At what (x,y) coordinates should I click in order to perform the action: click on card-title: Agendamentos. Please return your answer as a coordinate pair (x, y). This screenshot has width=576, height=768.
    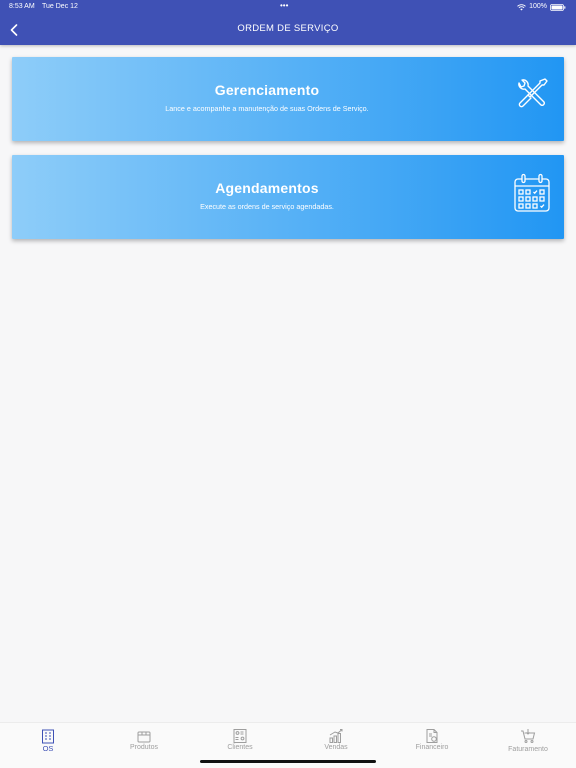
    Looking at the image, I should click on (267, 188).